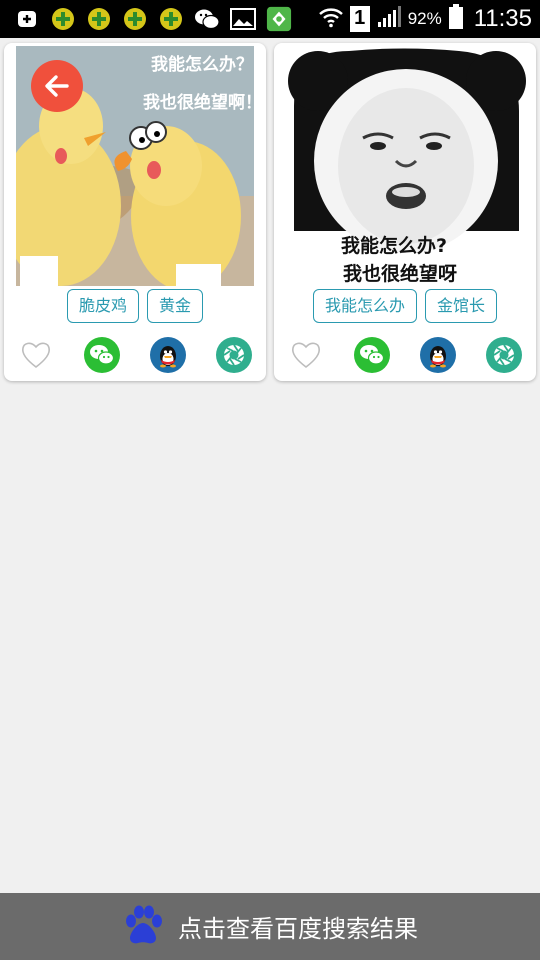  I want to click on baidu-search-bar: 点击查看百度搜索结果, so click(270, 926).